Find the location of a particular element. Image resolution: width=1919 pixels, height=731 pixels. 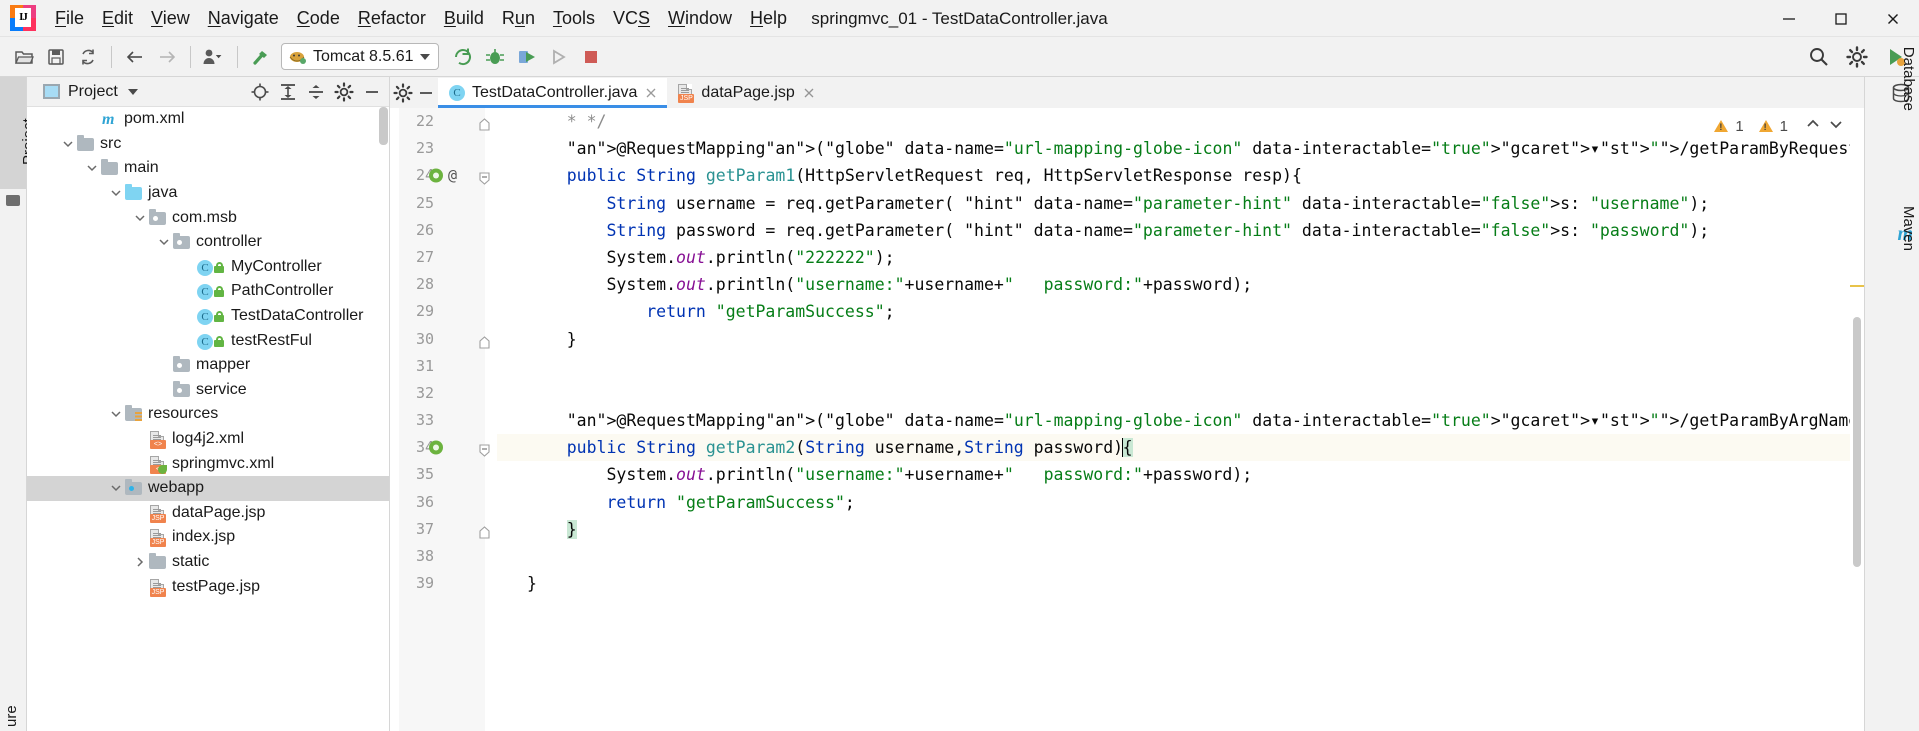

gutter-line-33: 33 is located at coordinates (443, 420).